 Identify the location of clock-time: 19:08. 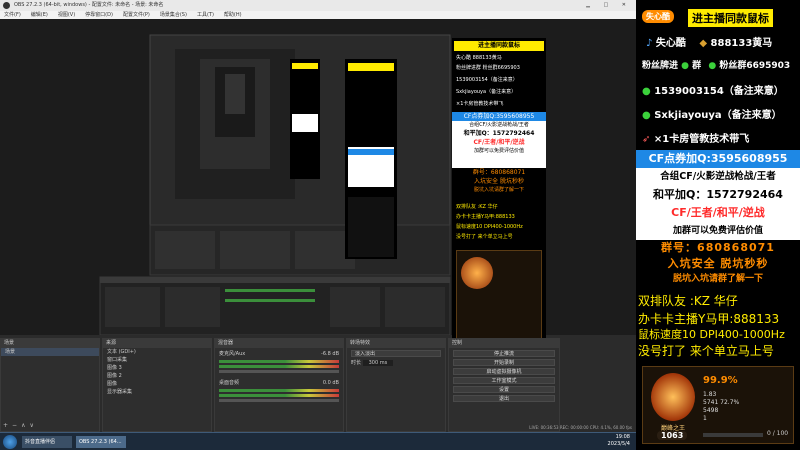
(622, 437).